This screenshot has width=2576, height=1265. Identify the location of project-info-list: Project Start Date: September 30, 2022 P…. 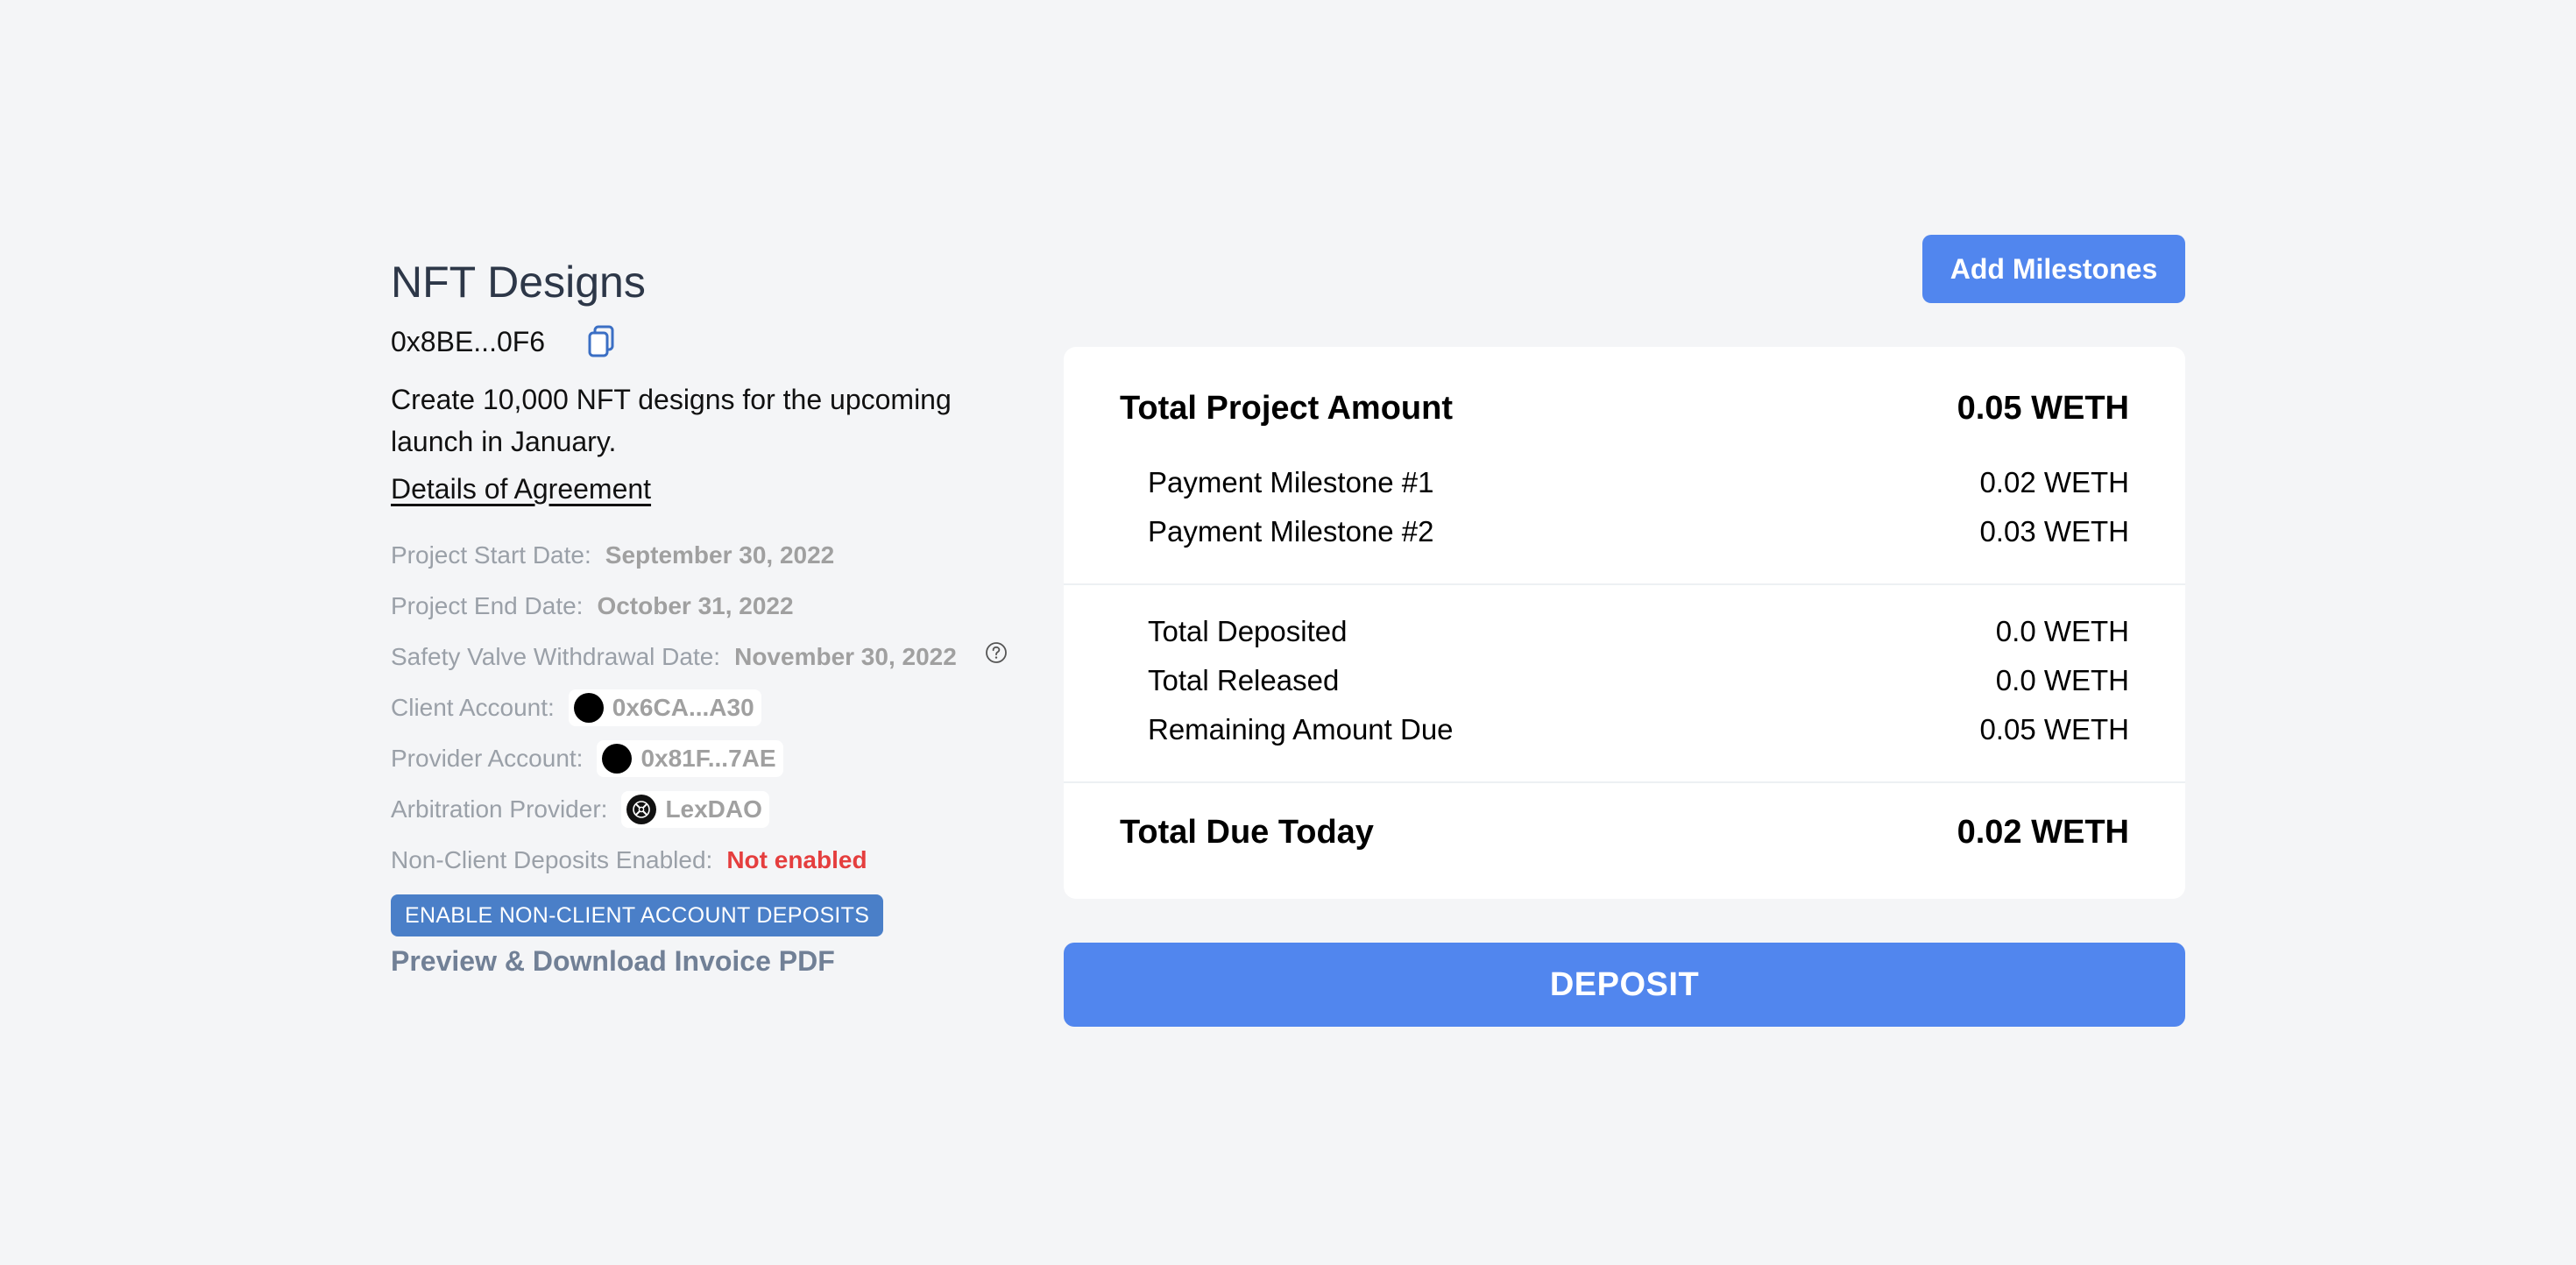
(706, 708).